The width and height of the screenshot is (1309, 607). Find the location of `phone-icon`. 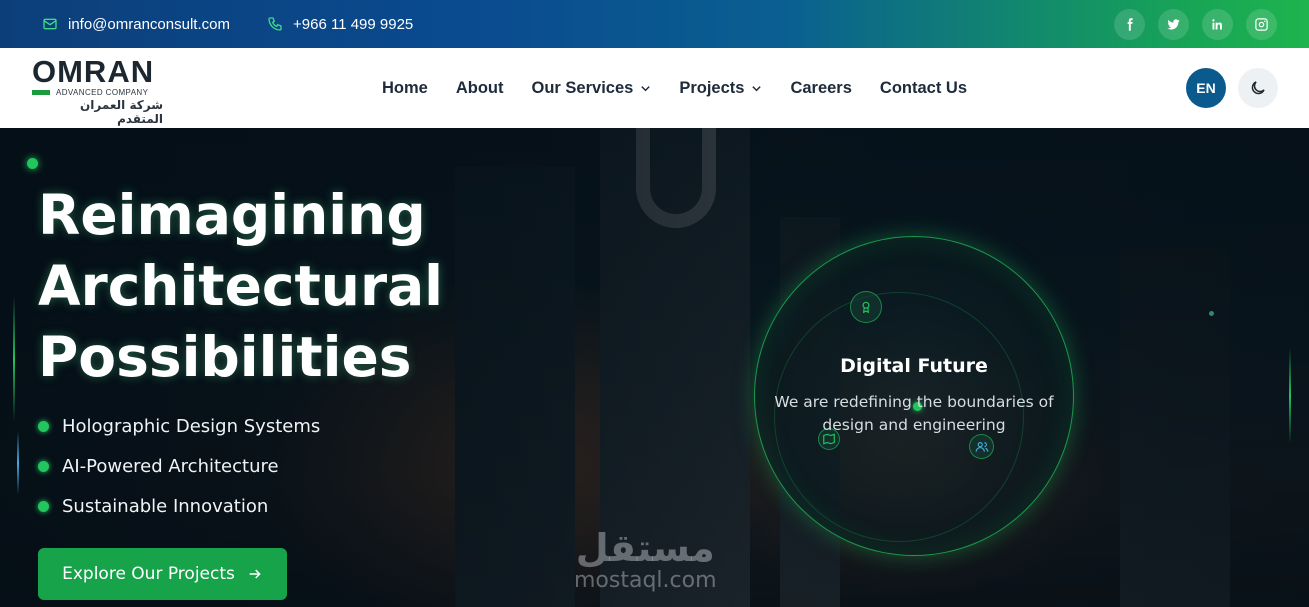

phone-icon is located at coordinates (275, 24).